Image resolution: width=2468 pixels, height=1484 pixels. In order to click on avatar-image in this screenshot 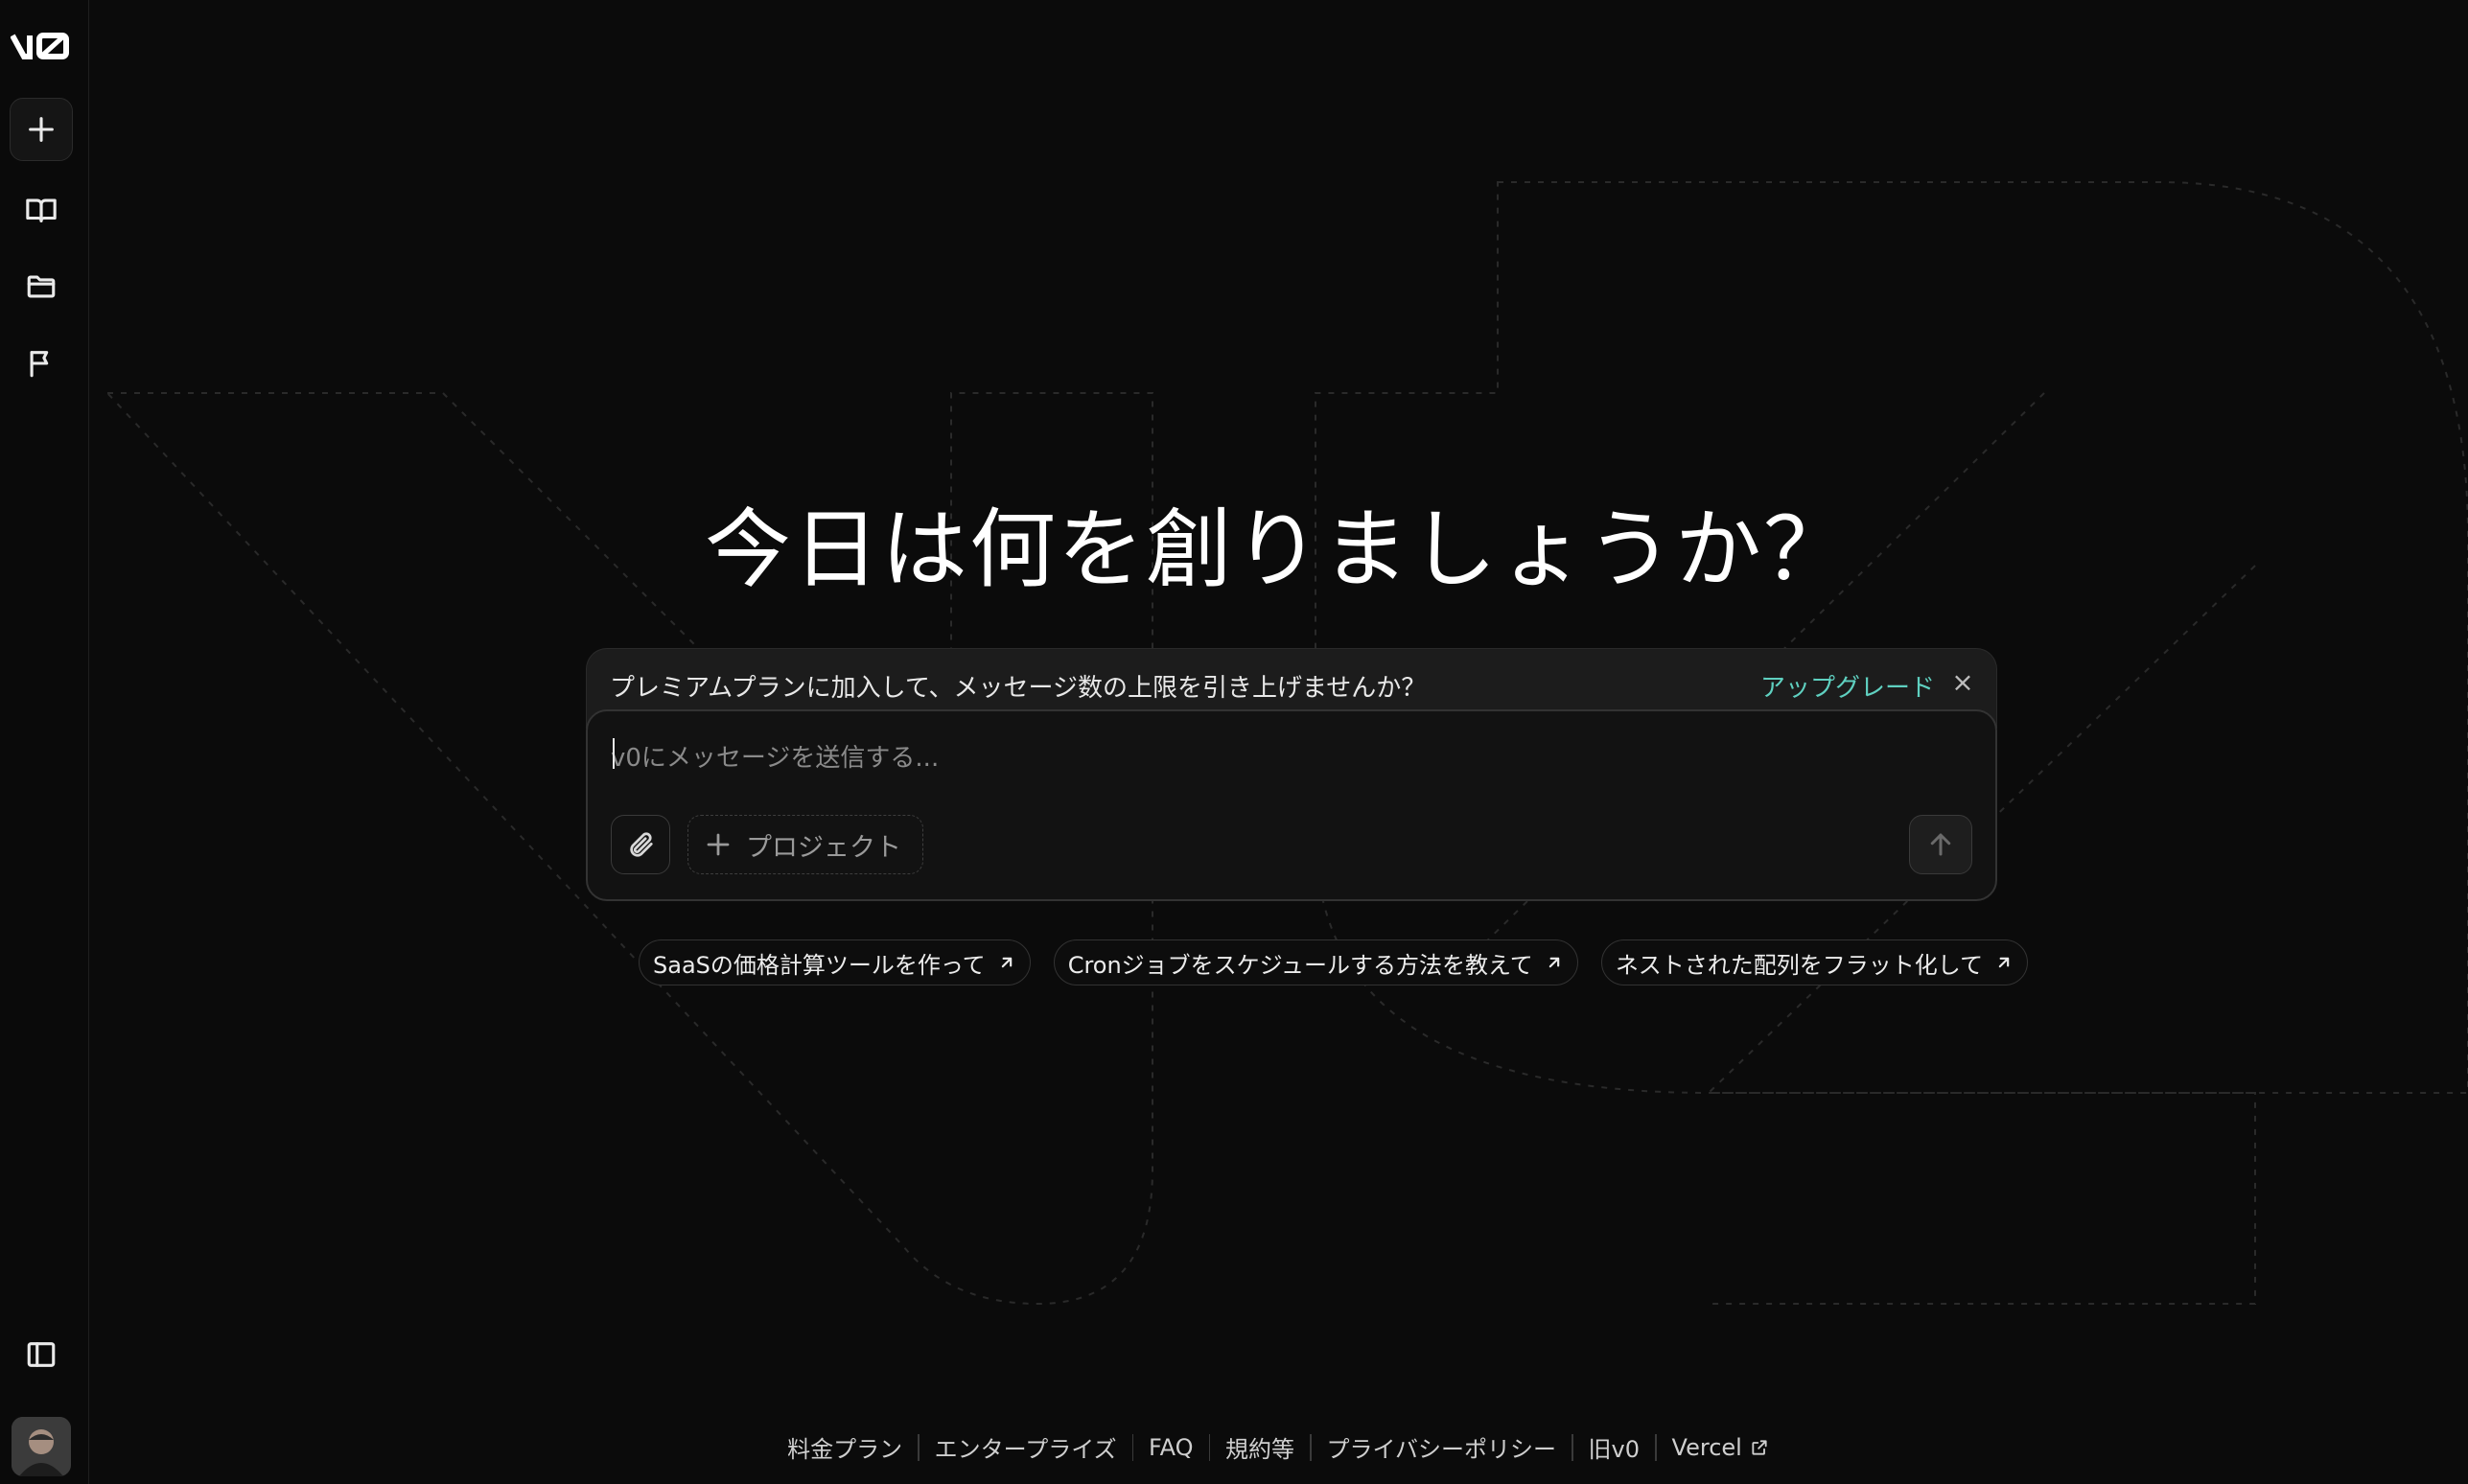, I will do `click(41, 1446)`.